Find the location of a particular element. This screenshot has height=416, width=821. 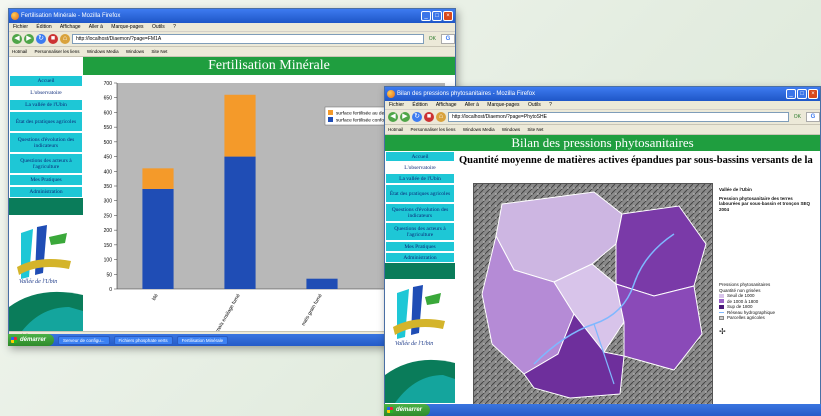

legend-row-5: Parcelles agricoles is located at coordinates (767, 318).